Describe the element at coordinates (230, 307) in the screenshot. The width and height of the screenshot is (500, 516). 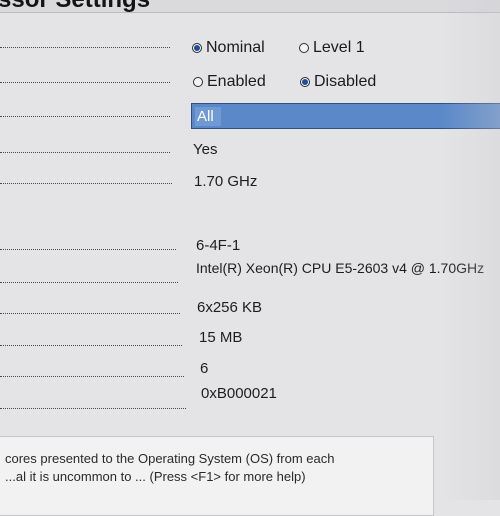
I see `l2-cache-value: 6x256 KB` at that location.